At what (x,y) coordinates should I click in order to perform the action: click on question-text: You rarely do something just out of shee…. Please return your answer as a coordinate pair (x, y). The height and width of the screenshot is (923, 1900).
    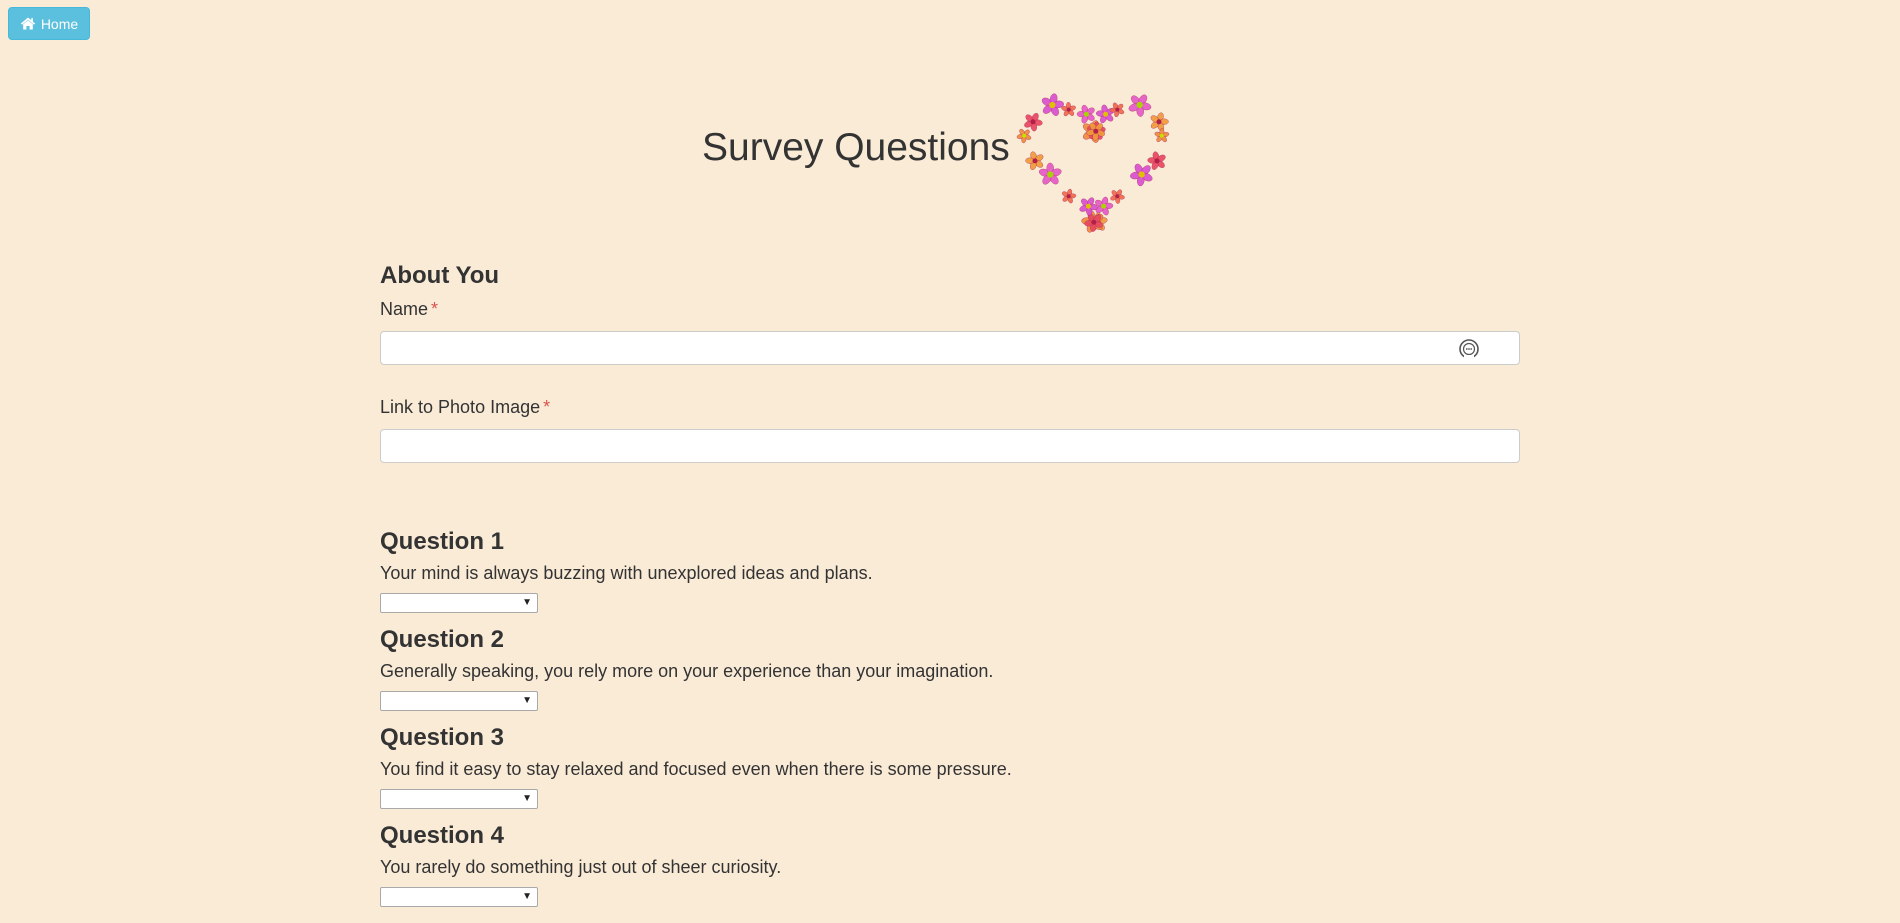
    Looking at the image, I should click on (581, 867).